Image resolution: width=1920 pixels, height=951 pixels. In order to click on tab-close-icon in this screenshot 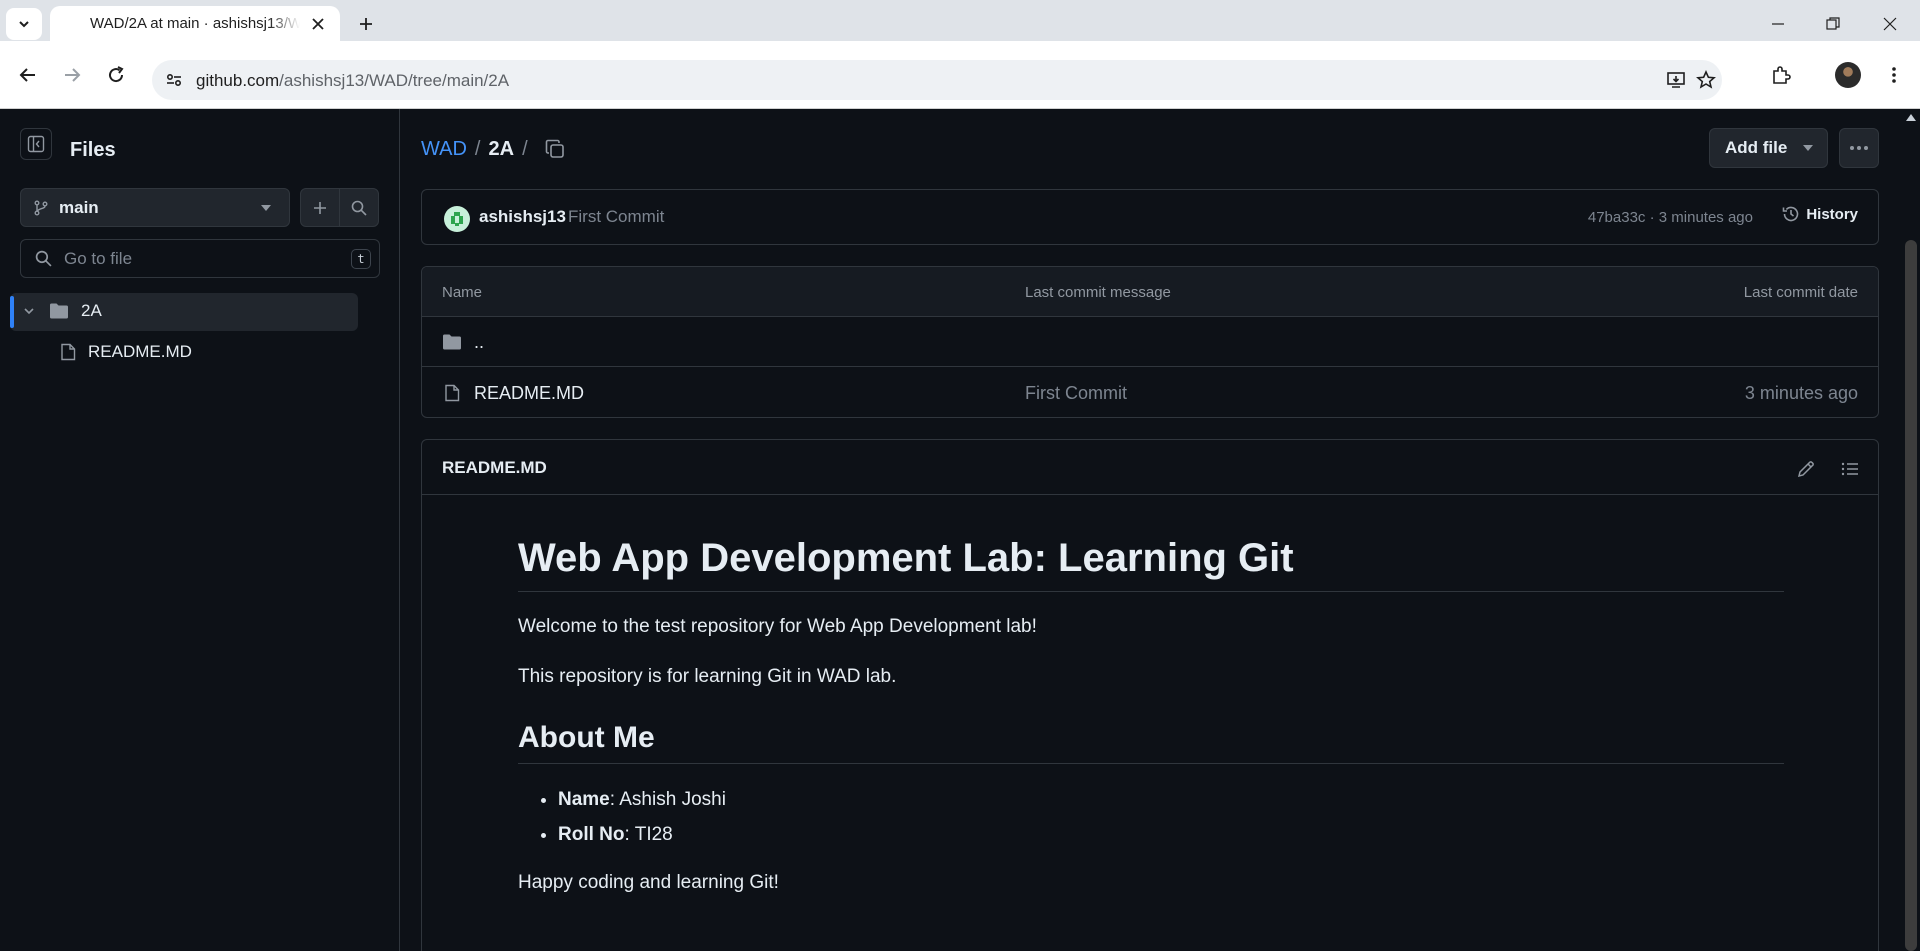, I will do `click(318, 24)`.